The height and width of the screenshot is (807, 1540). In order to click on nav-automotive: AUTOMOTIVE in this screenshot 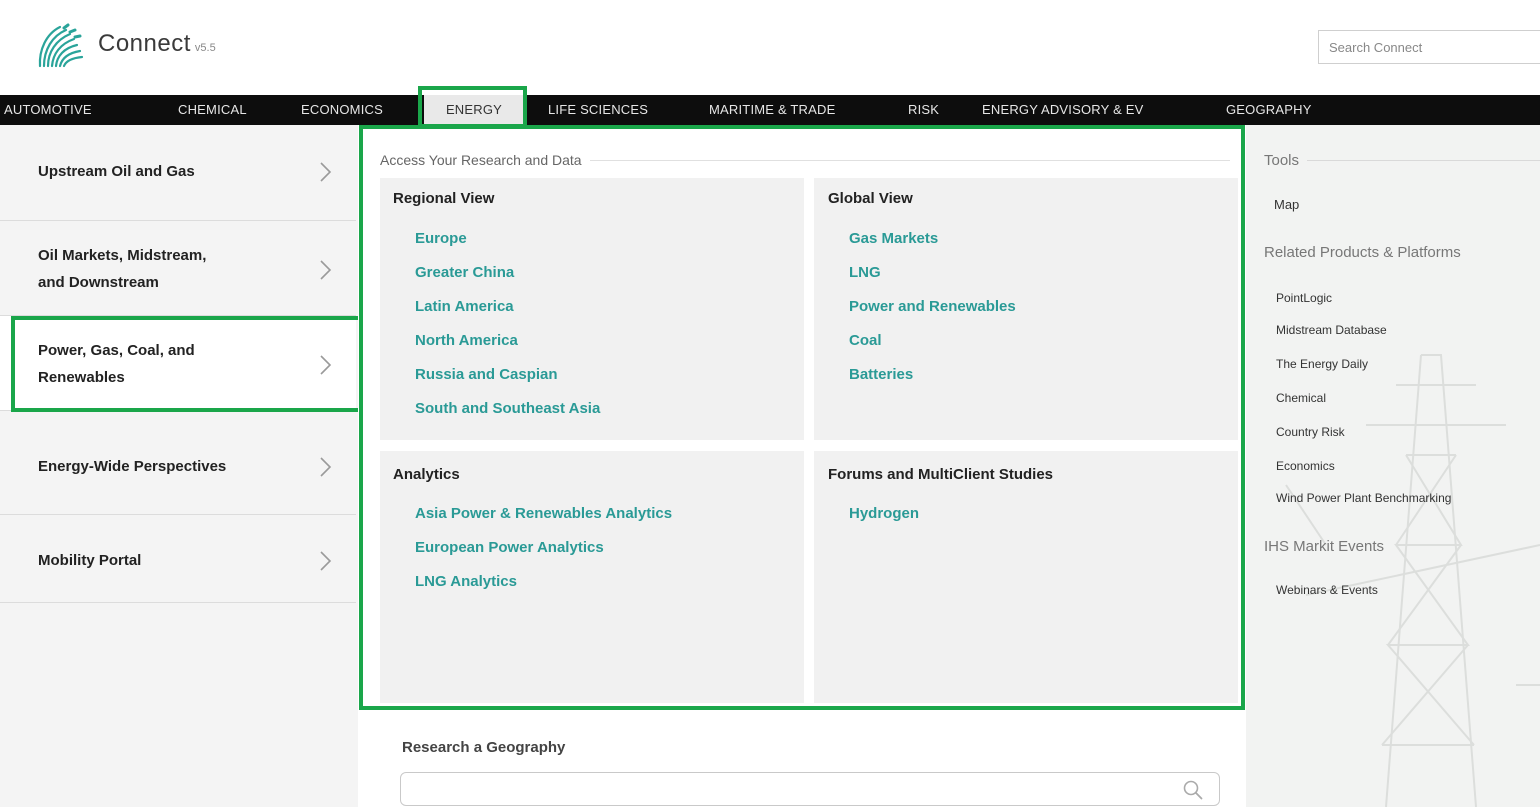, I will do `click(48, 110)`.